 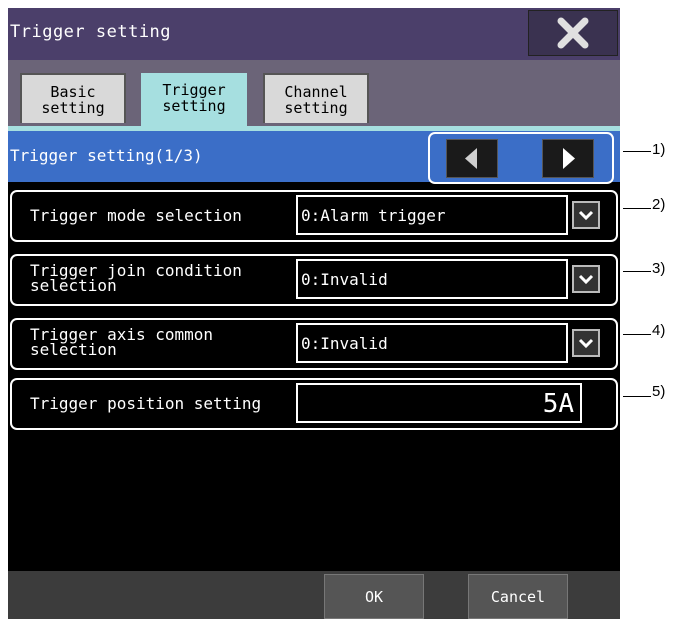 I want to click on trigger-position-label: Trigger position setting, so click(x=146, y=403).